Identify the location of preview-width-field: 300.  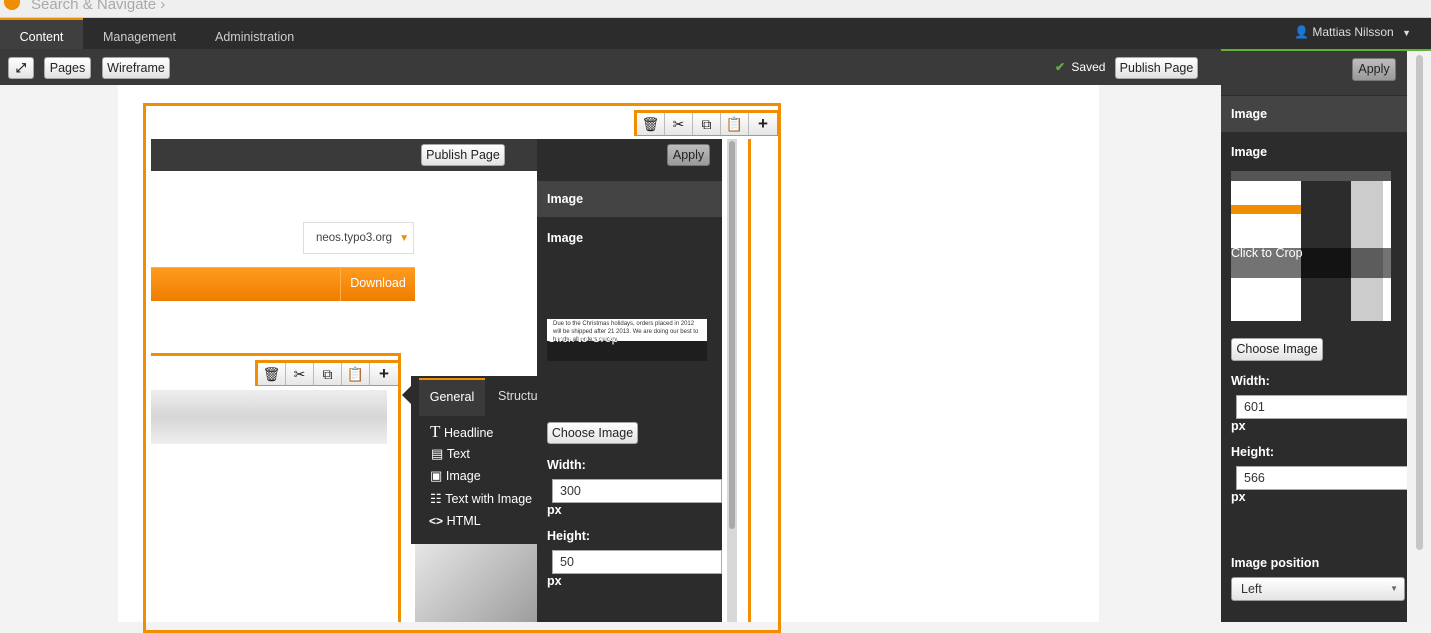
(637, 491).